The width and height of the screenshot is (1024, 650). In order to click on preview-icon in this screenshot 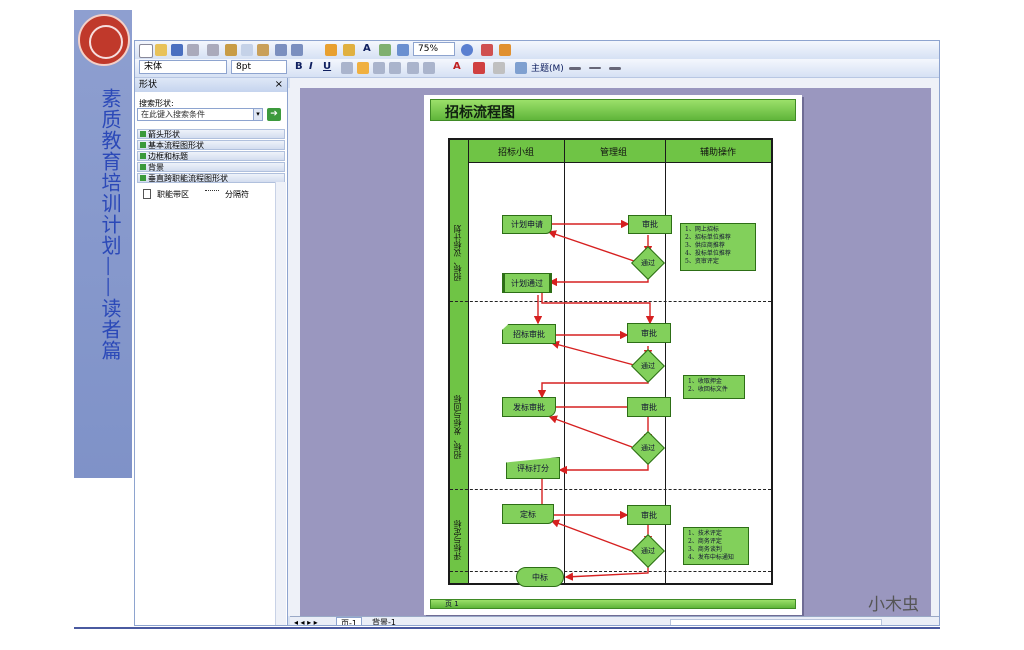, I will do `click(213, 50)`.